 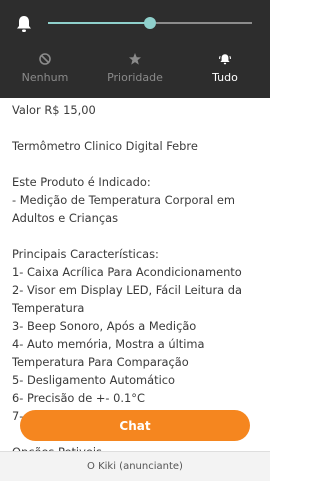 What do you see at coordinates (99, 23) in the screenshot?
I see `slider-track-filled` at bounding box center [99, 23].